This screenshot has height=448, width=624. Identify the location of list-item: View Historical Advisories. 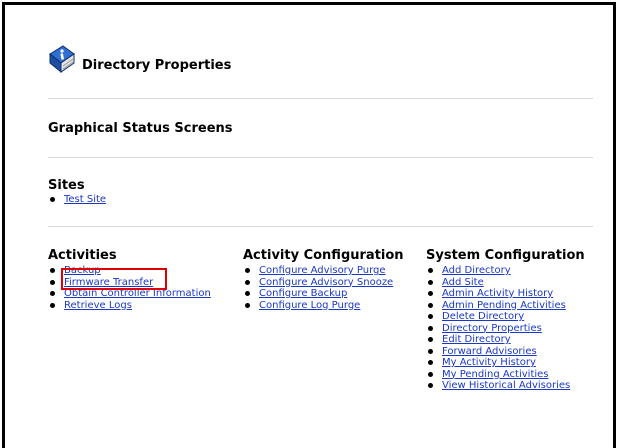
(505, 386).